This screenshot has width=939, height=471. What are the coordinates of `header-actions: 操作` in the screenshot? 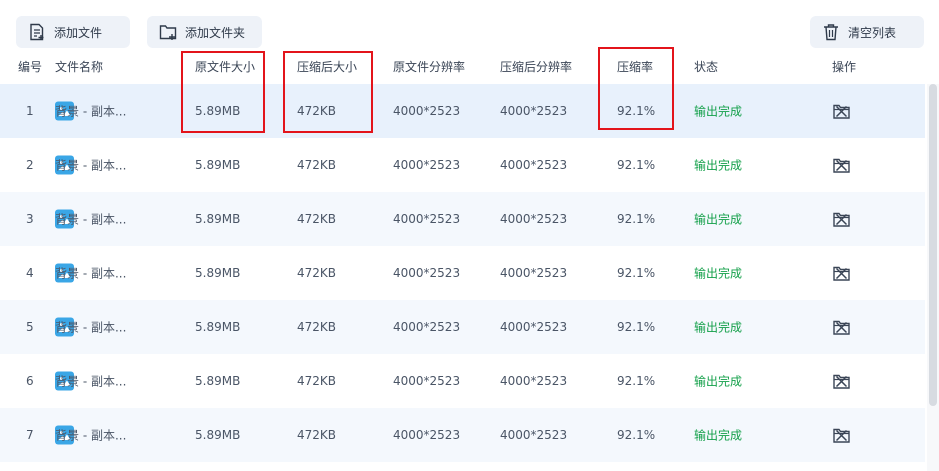 It's located at (844, 67).